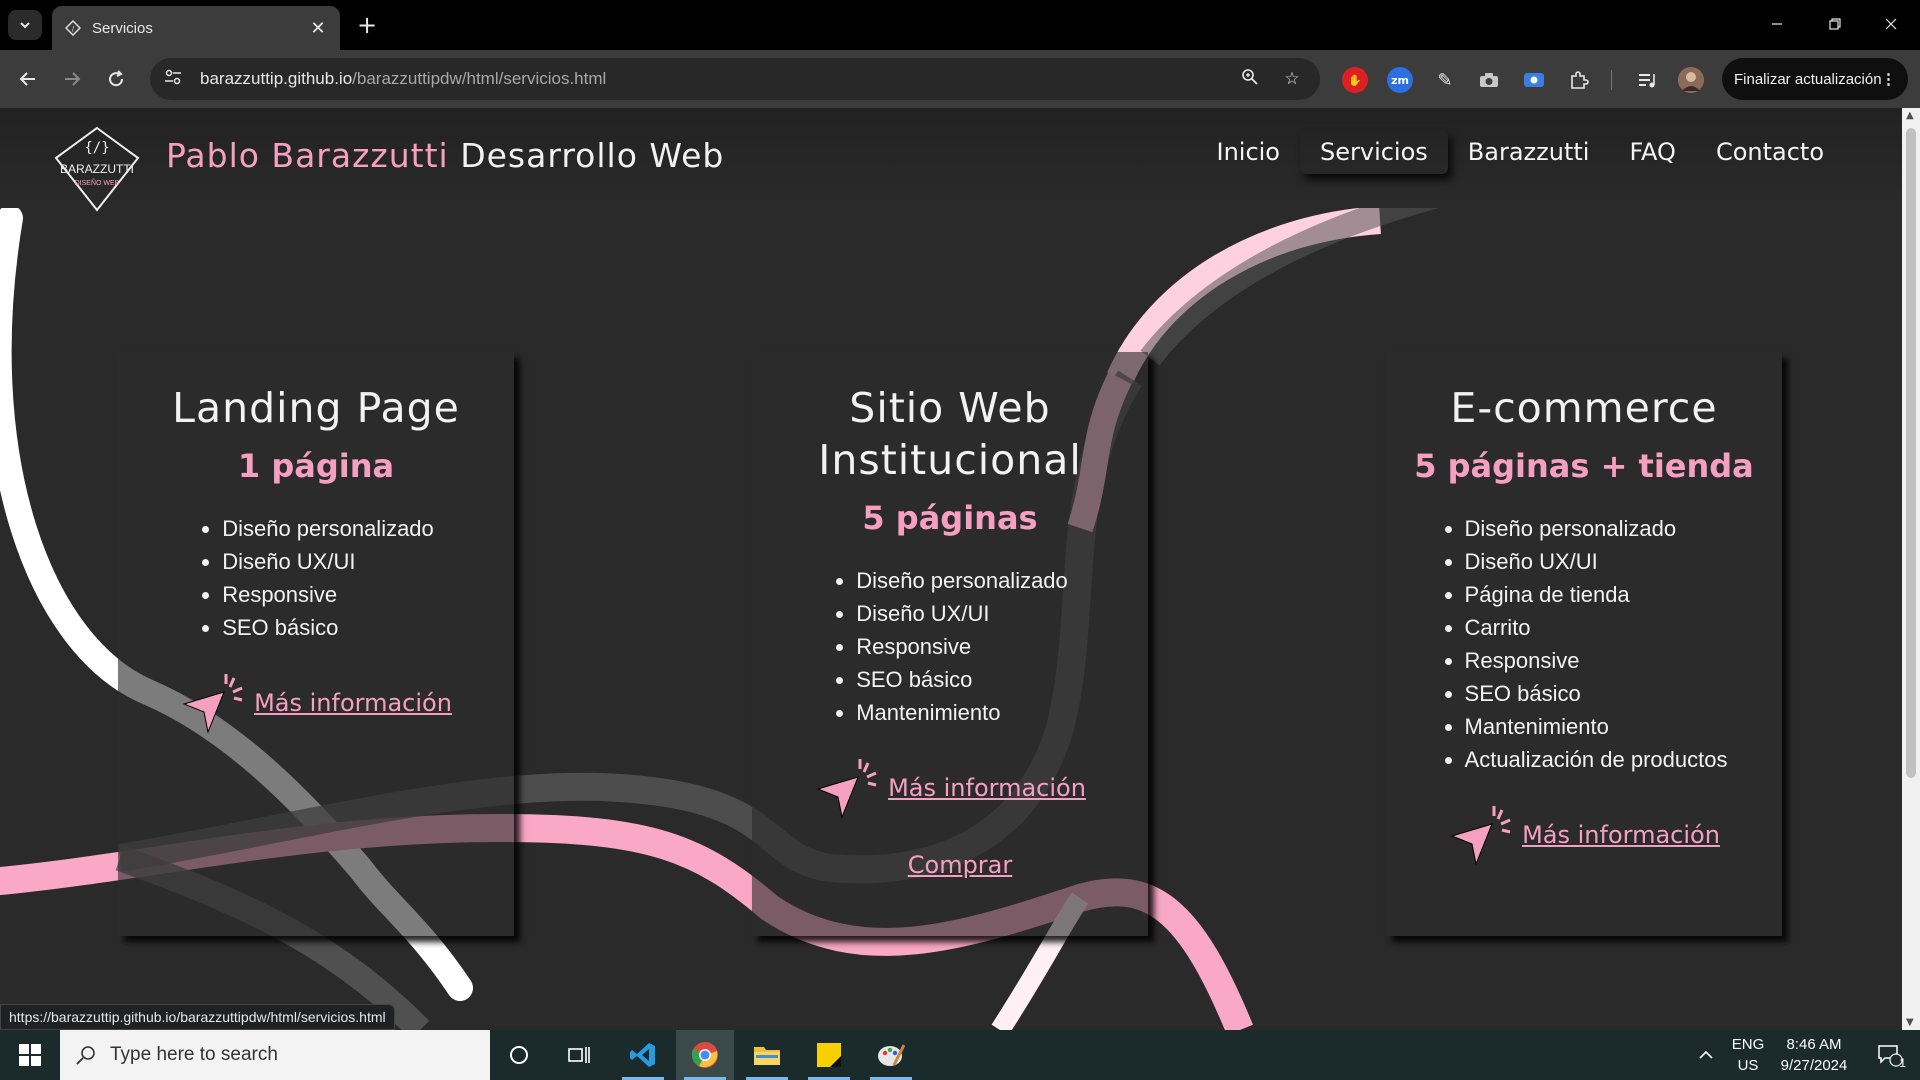 This screenshot has height=1080, width=1920. What do you see at coordinates (891, 1055) in the screenshot?
I see `paint-taskbar-icon` at bounding box center [891, 1055].